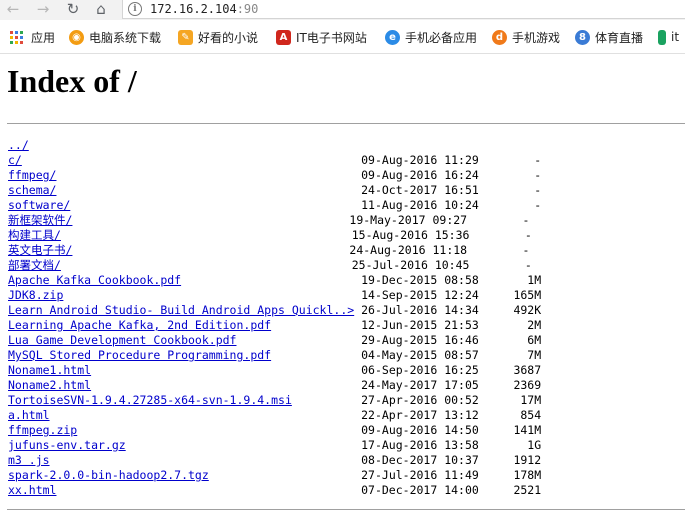 The height and width of the screenshot is (513, 685). I want to click on file-link: spark-2.0.0-bin-hadoop2.7.tgz, so click(108, 475).